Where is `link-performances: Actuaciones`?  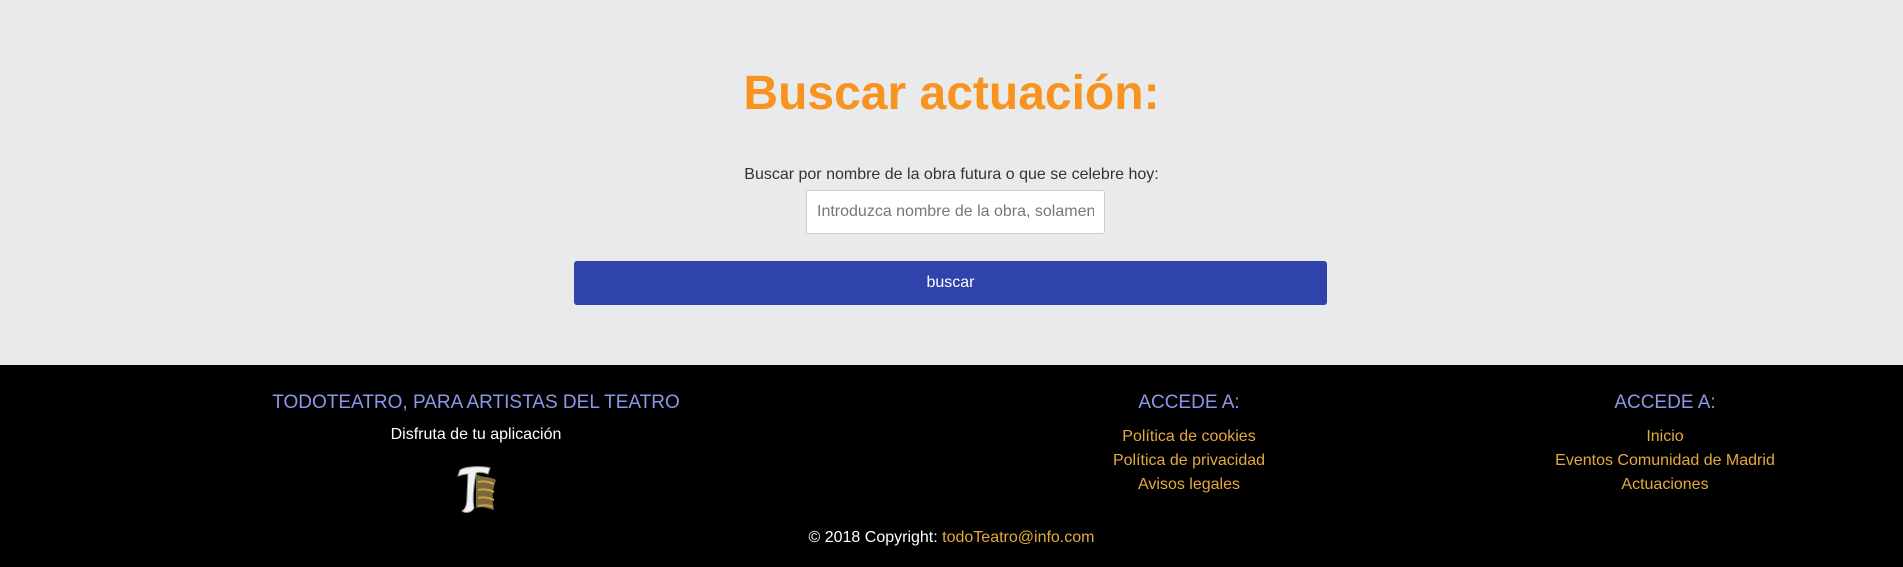 link-performances: Actuaciones is located at coordinates (1665, 485).